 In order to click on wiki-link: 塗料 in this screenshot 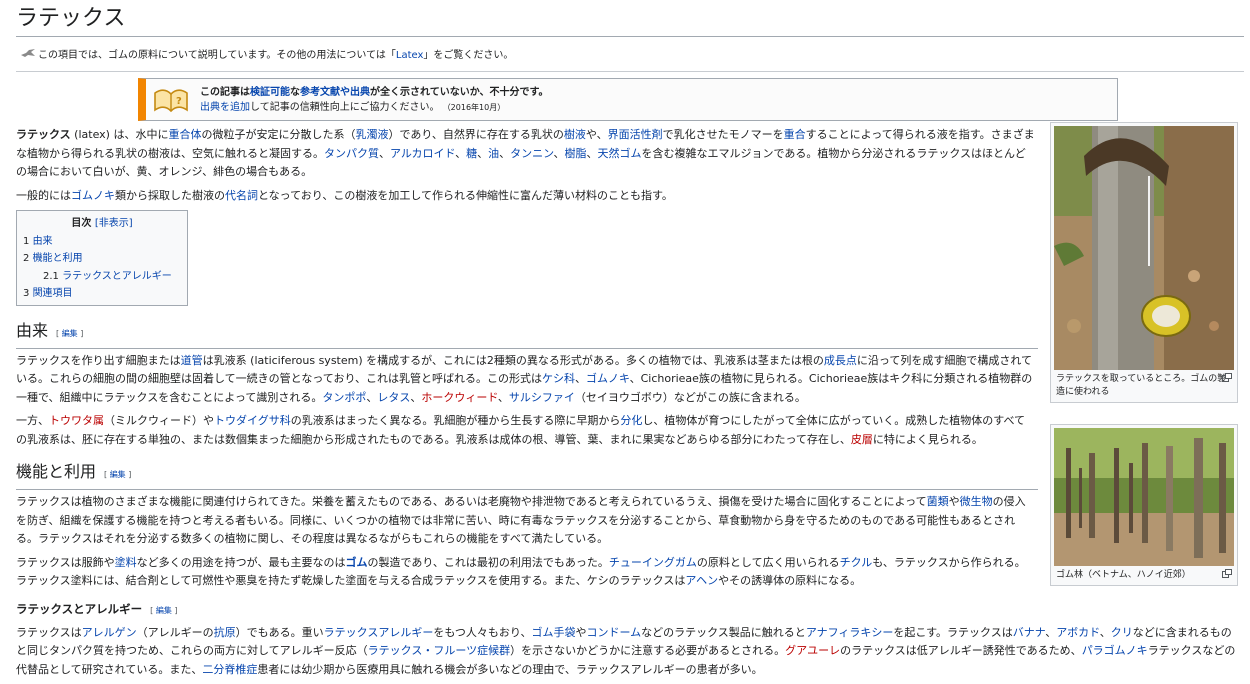, I will do `click(126, 562)`.